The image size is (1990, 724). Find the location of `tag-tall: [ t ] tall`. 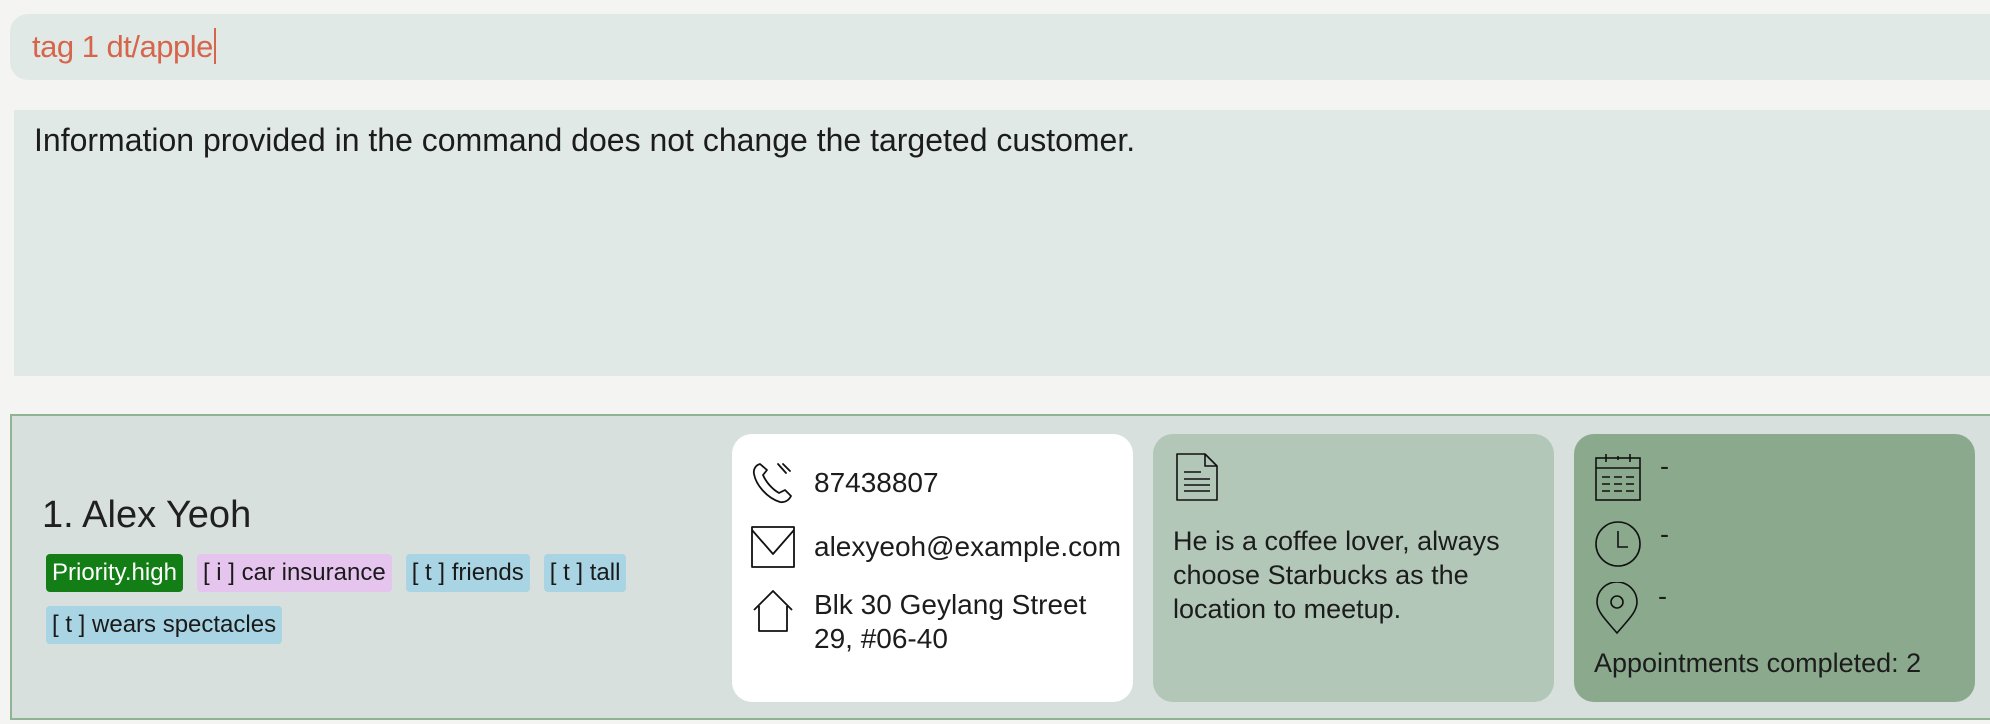

tag-tall: [ t ] tall is located at coordinates (585, 573).